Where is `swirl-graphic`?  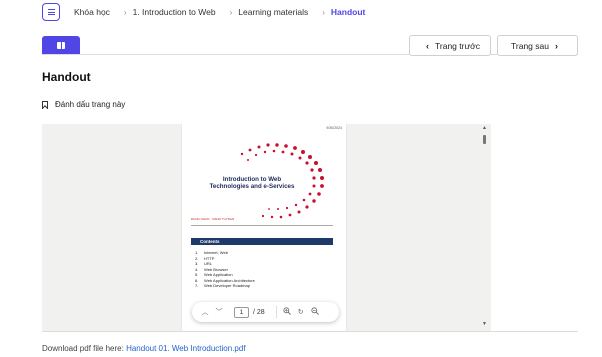
swirl-graphic is located at coordinates (282, 181).